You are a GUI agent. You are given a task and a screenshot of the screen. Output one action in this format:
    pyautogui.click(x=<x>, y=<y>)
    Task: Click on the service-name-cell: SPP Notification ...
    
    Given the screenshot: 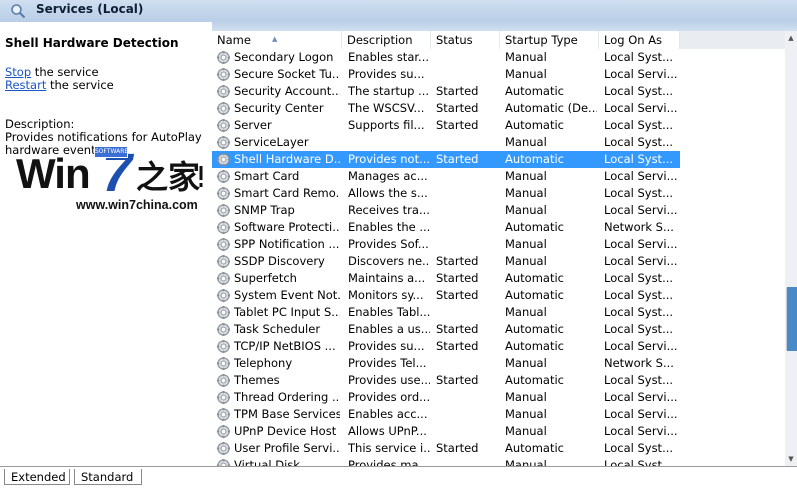 What is the action you would take?
    pyautogui.click(x=287, y=244)
    